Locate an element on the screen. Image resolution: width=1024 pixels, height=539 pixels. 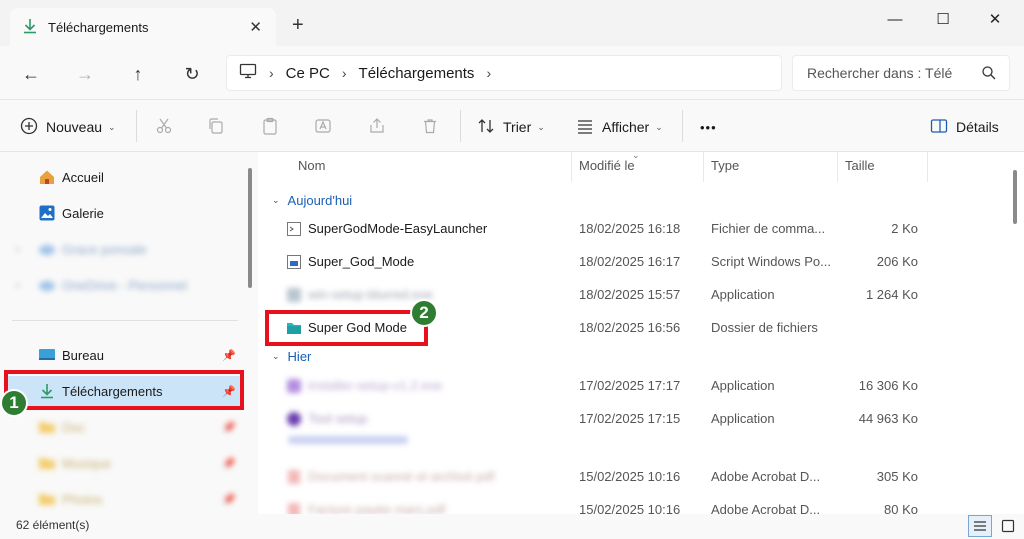
column-header-size: Taille is located at coordinates (860, 169).